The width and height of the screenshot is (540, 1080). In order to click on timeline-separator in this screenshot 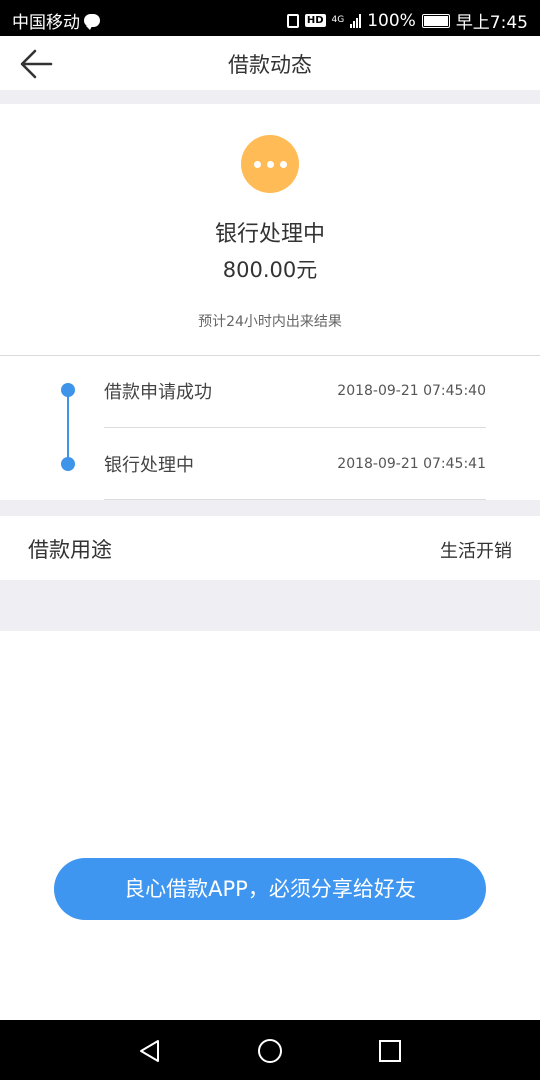, I will do `click(295, 427)`.